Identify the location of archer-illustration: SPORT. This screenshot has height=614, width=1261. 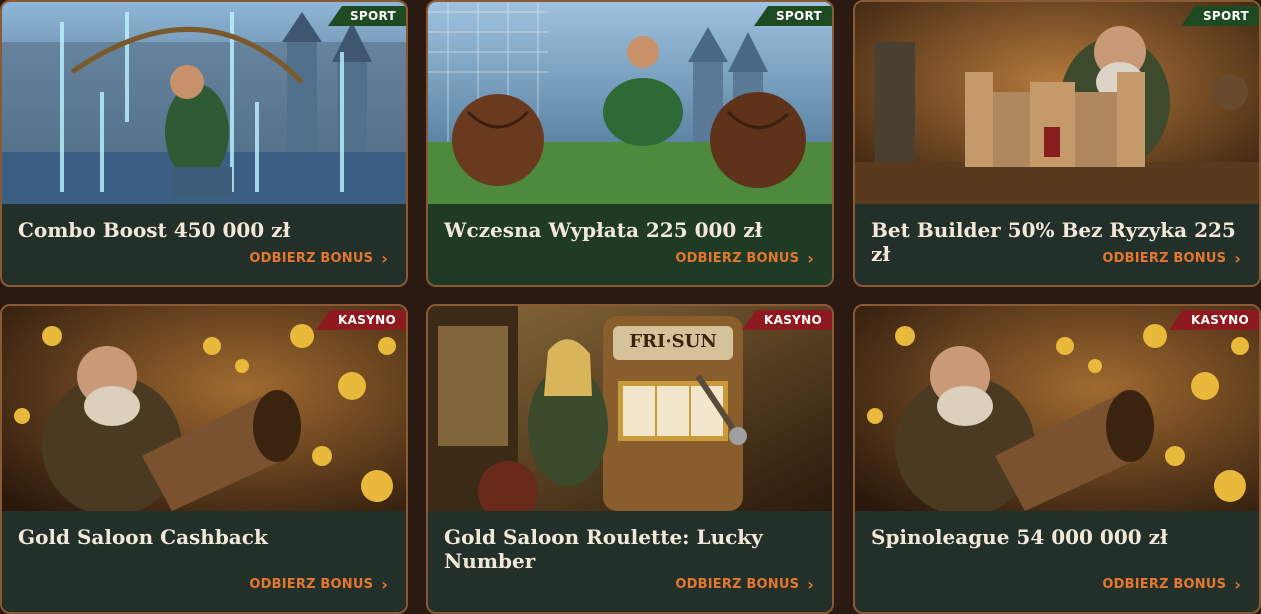
(204, 103).